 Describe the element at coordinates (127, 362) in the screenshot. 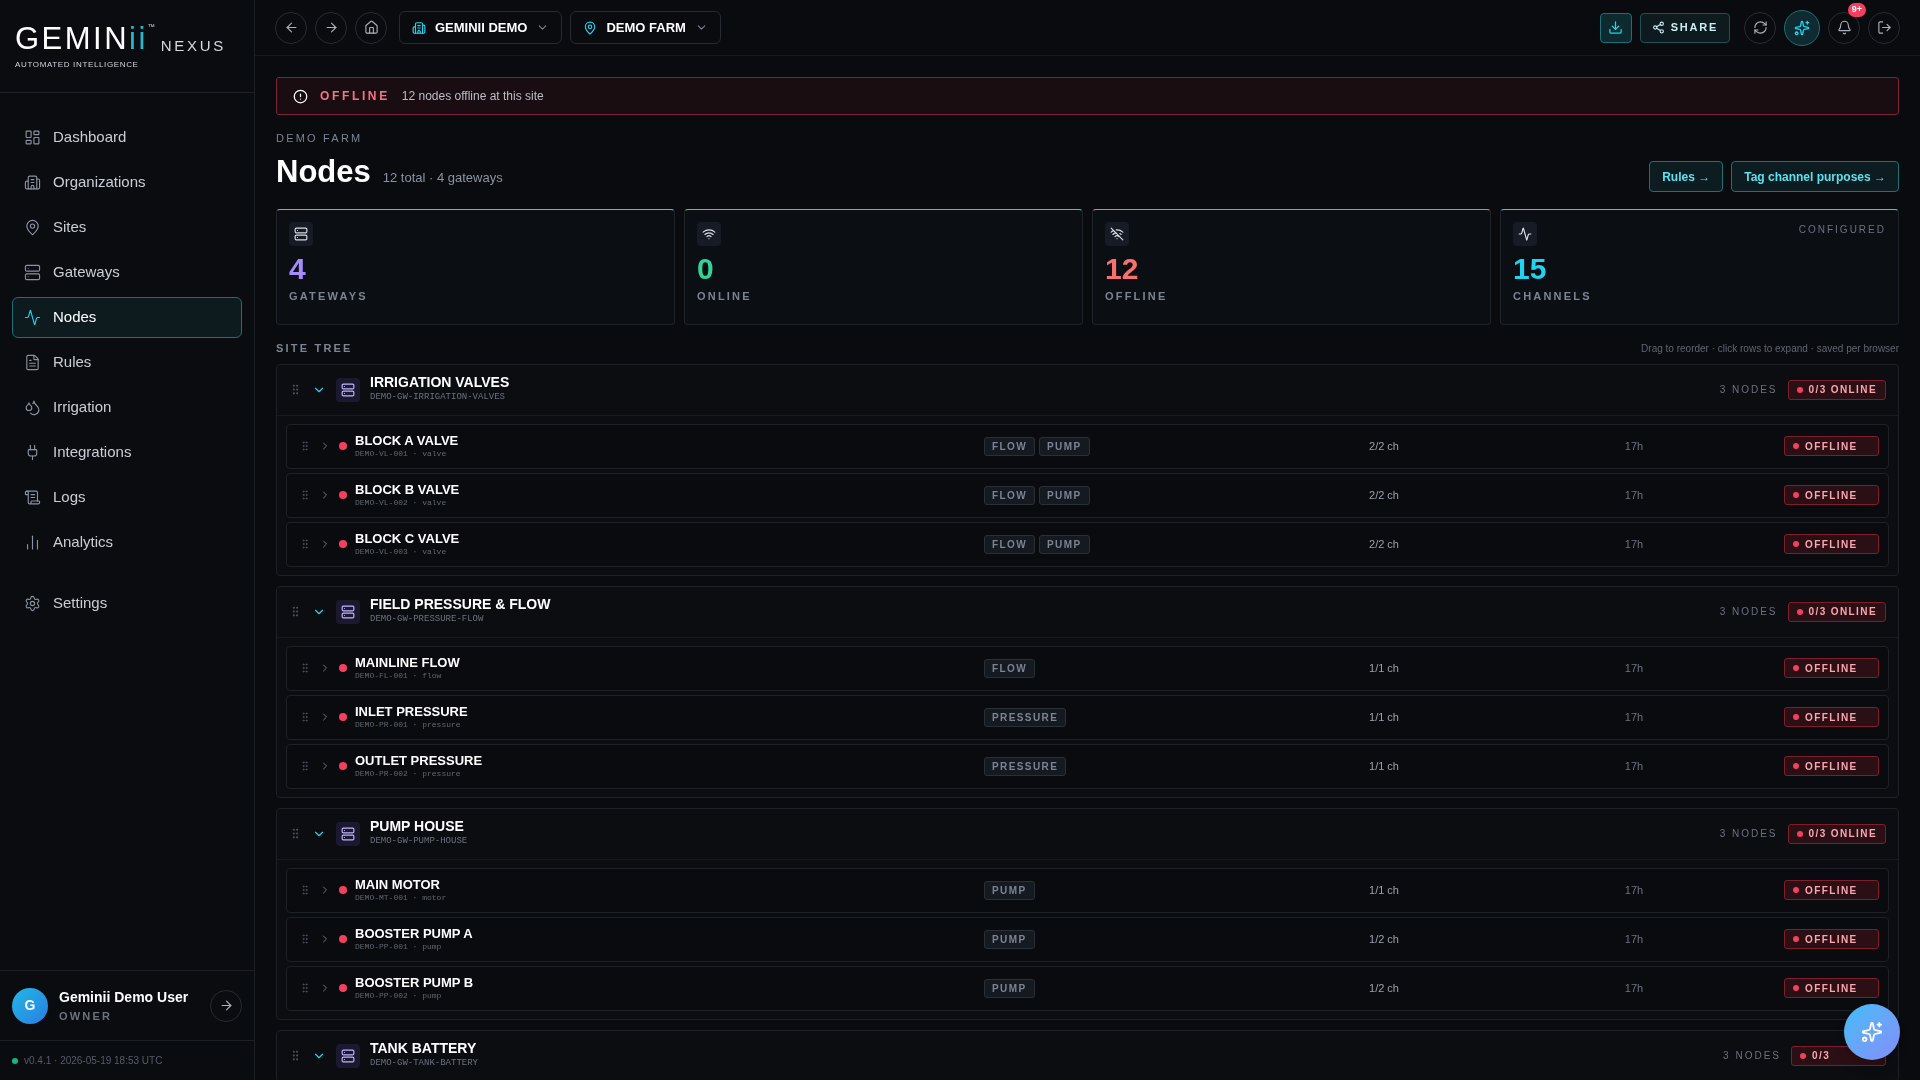

I see `nav-item: Rules` at that location.